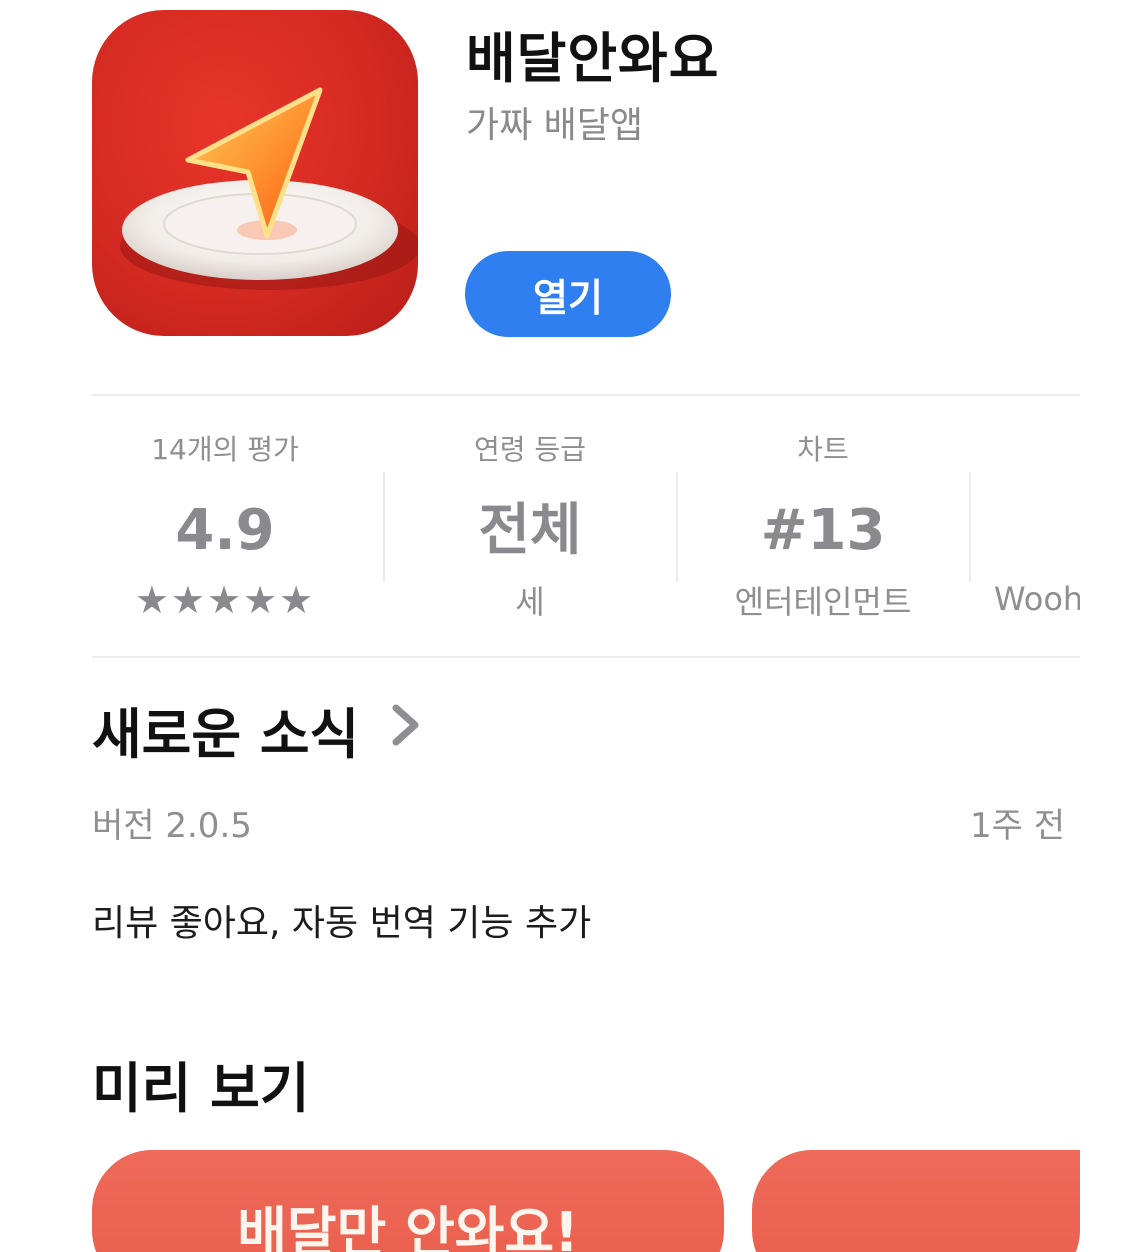  I want to click on rating-value: 4.9, so click(225, 530).